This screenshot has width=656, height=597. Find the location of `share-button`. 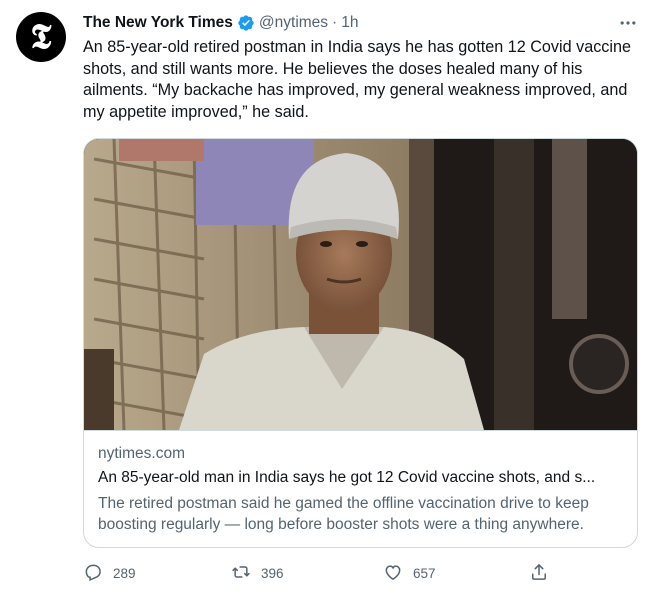

share-button is located at coordinates (539, 573).